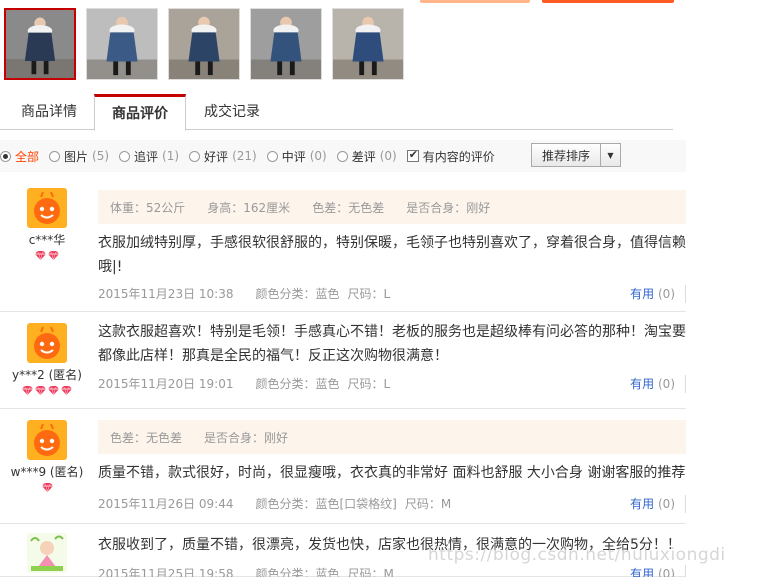  Describe the element at coordinates (392, 437) in the screenshot. I see `review-attributes: 色差：无色差 是否合身：刚好` at that location.